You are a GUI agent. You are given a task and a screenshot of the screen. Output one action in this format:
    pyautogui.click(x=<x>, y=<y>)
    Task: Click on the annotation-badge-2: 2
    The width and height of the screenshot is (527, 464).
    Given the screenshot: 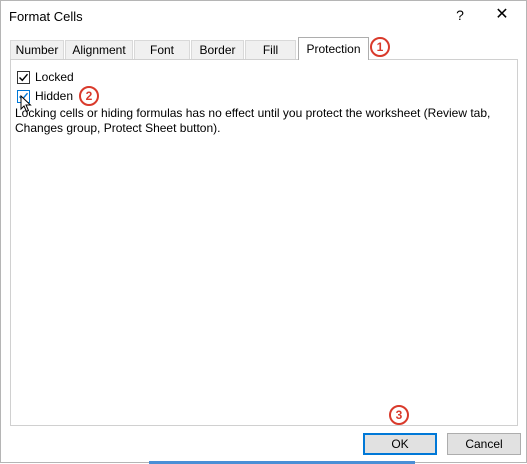 What is the action you would take?
    pyautogui.click(x=89, y=96)
    